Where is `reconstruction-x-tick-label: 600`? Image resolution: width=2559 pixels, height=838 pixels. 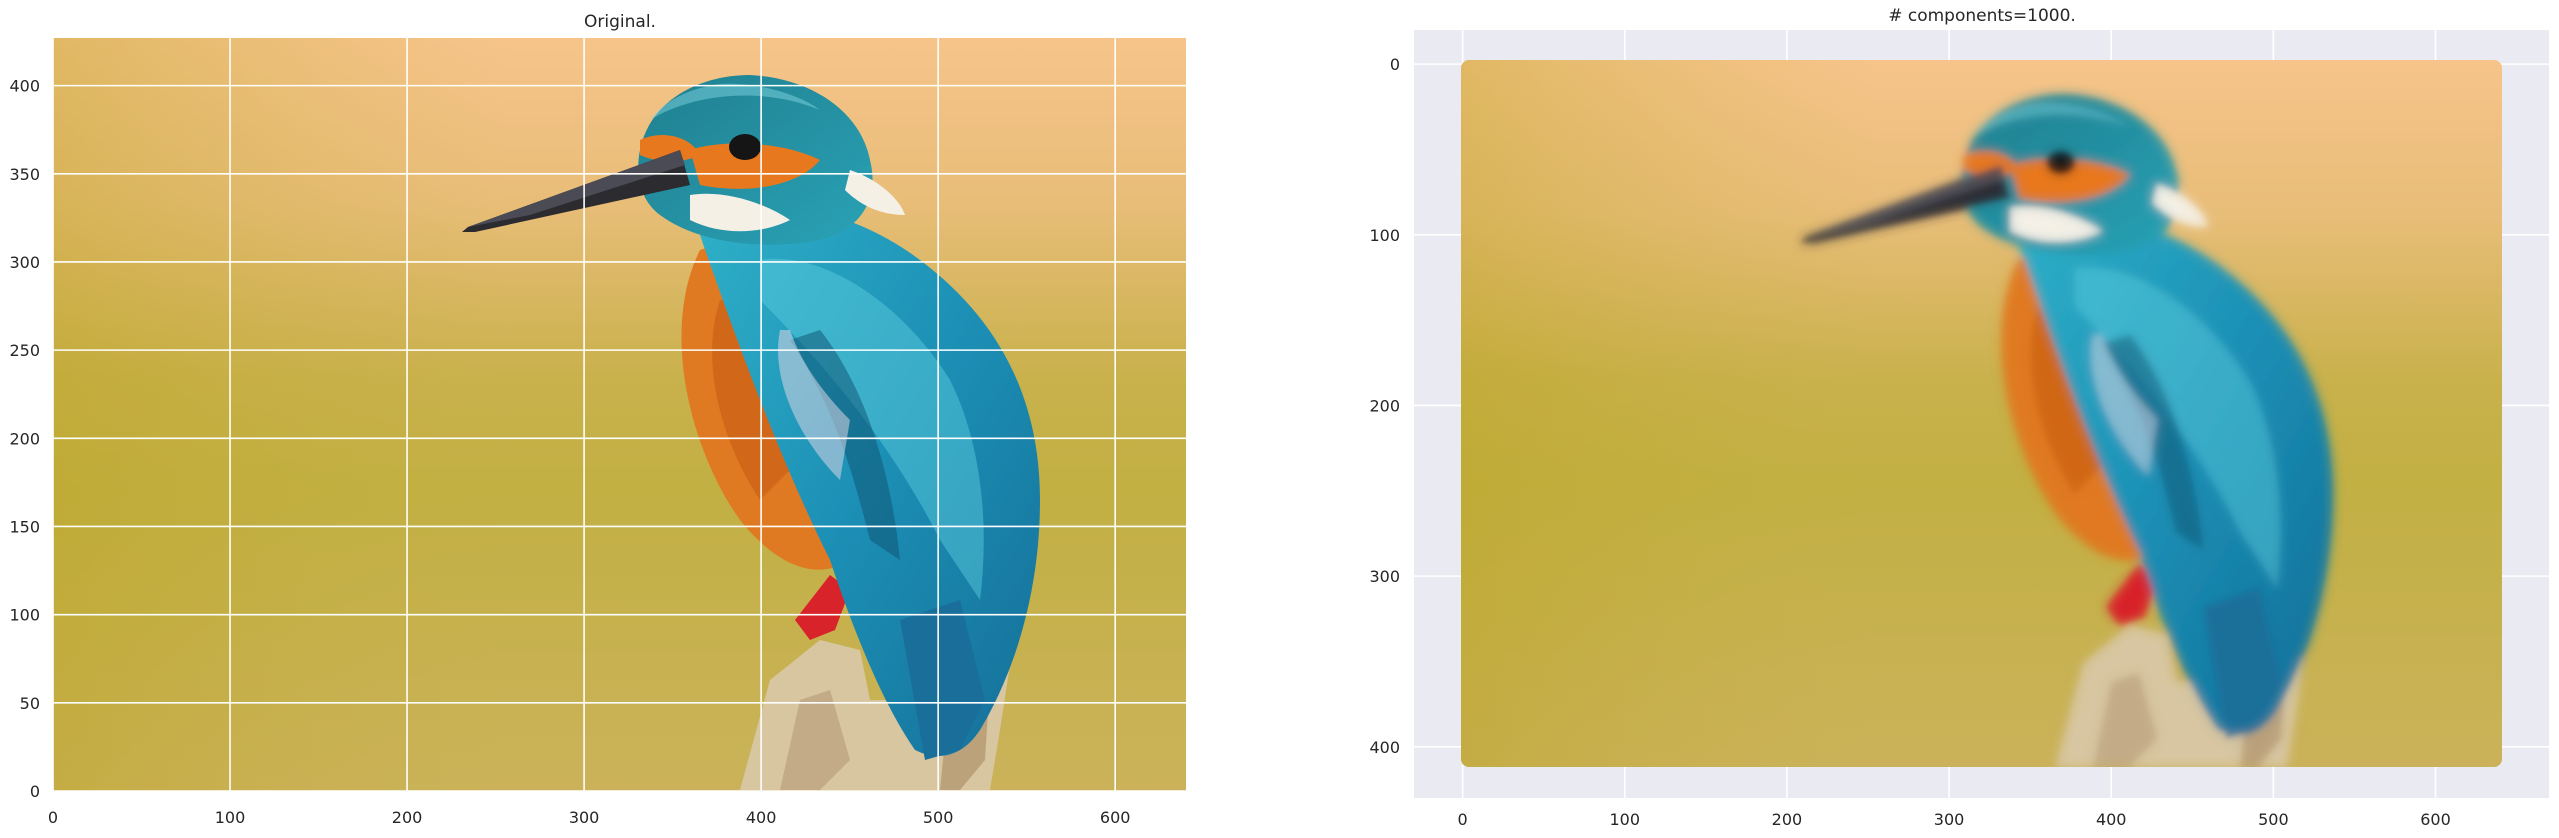 reconstruction-x-tick-label: 600 is located at coordinates (2435, 819).